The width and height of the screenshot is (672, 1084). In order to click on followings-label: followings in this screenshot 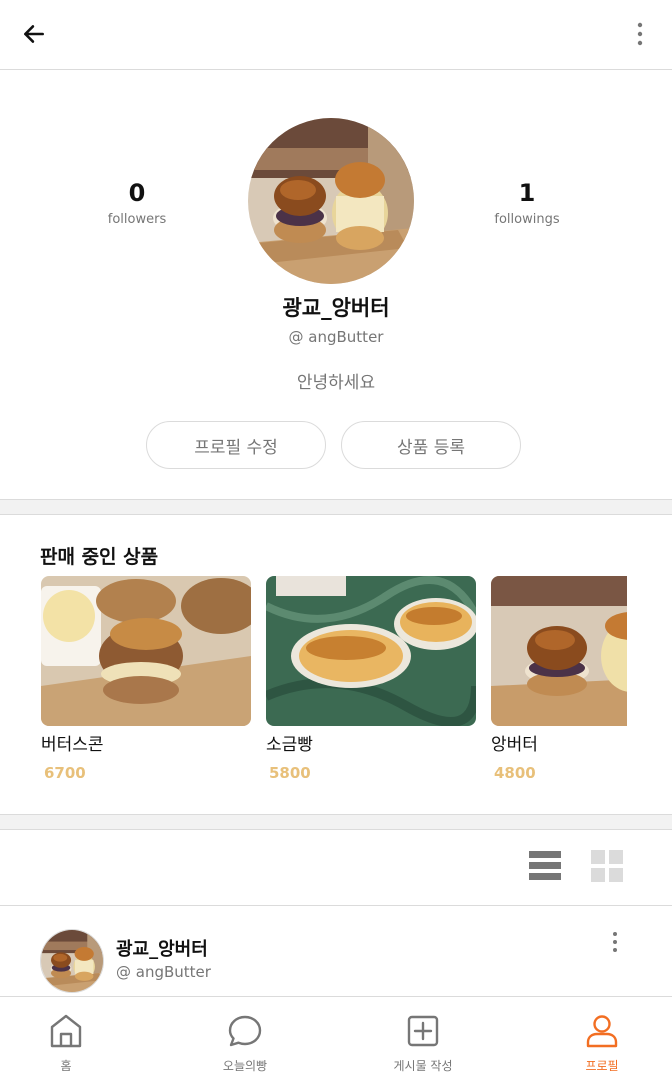, I will do `click(527, 219)`.